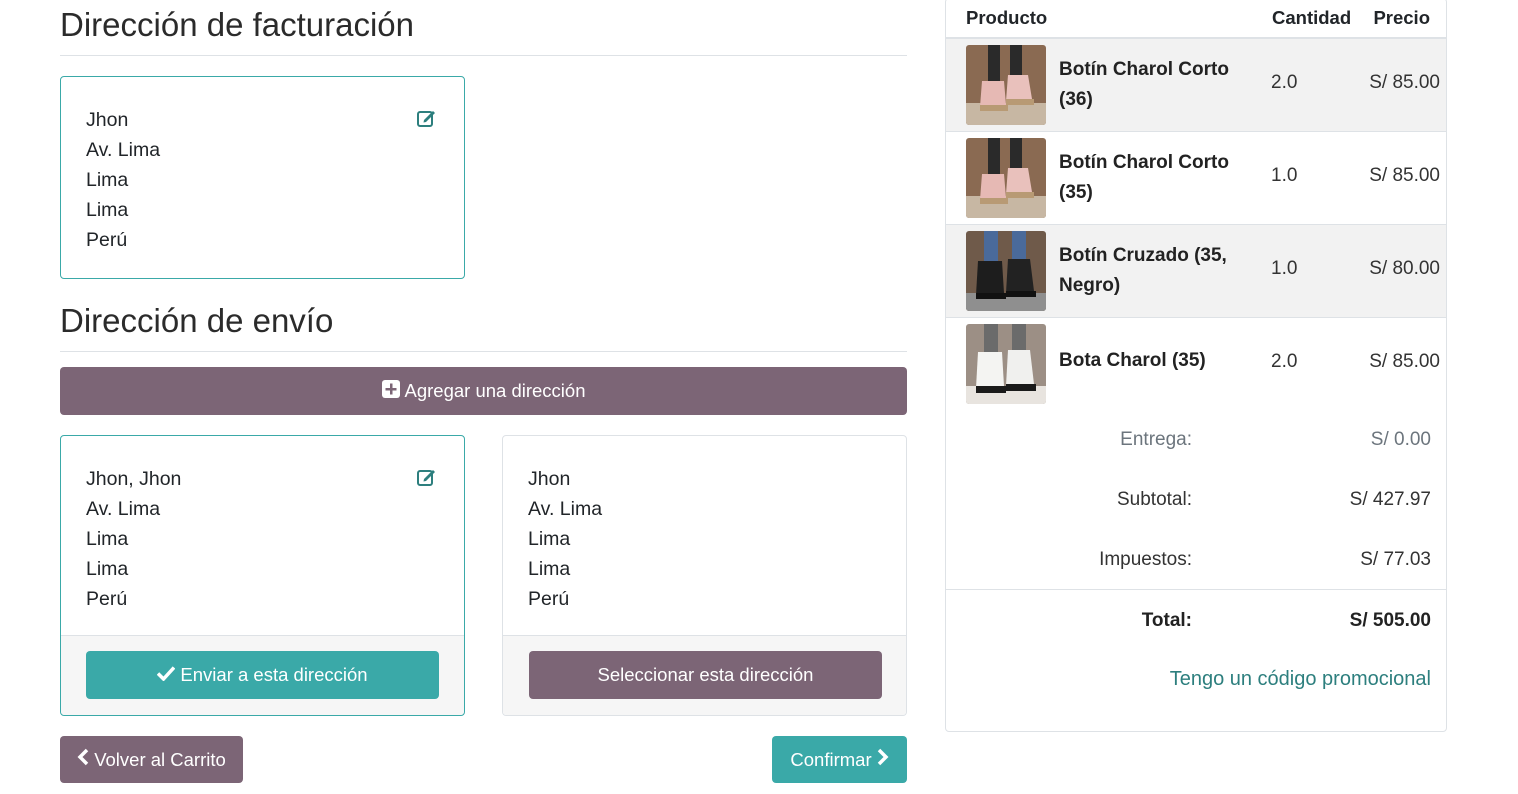  Describe the element at coordinates (1390, 499) in the screenshot. I see `subtotal-value: S/ 427.97` at that location.